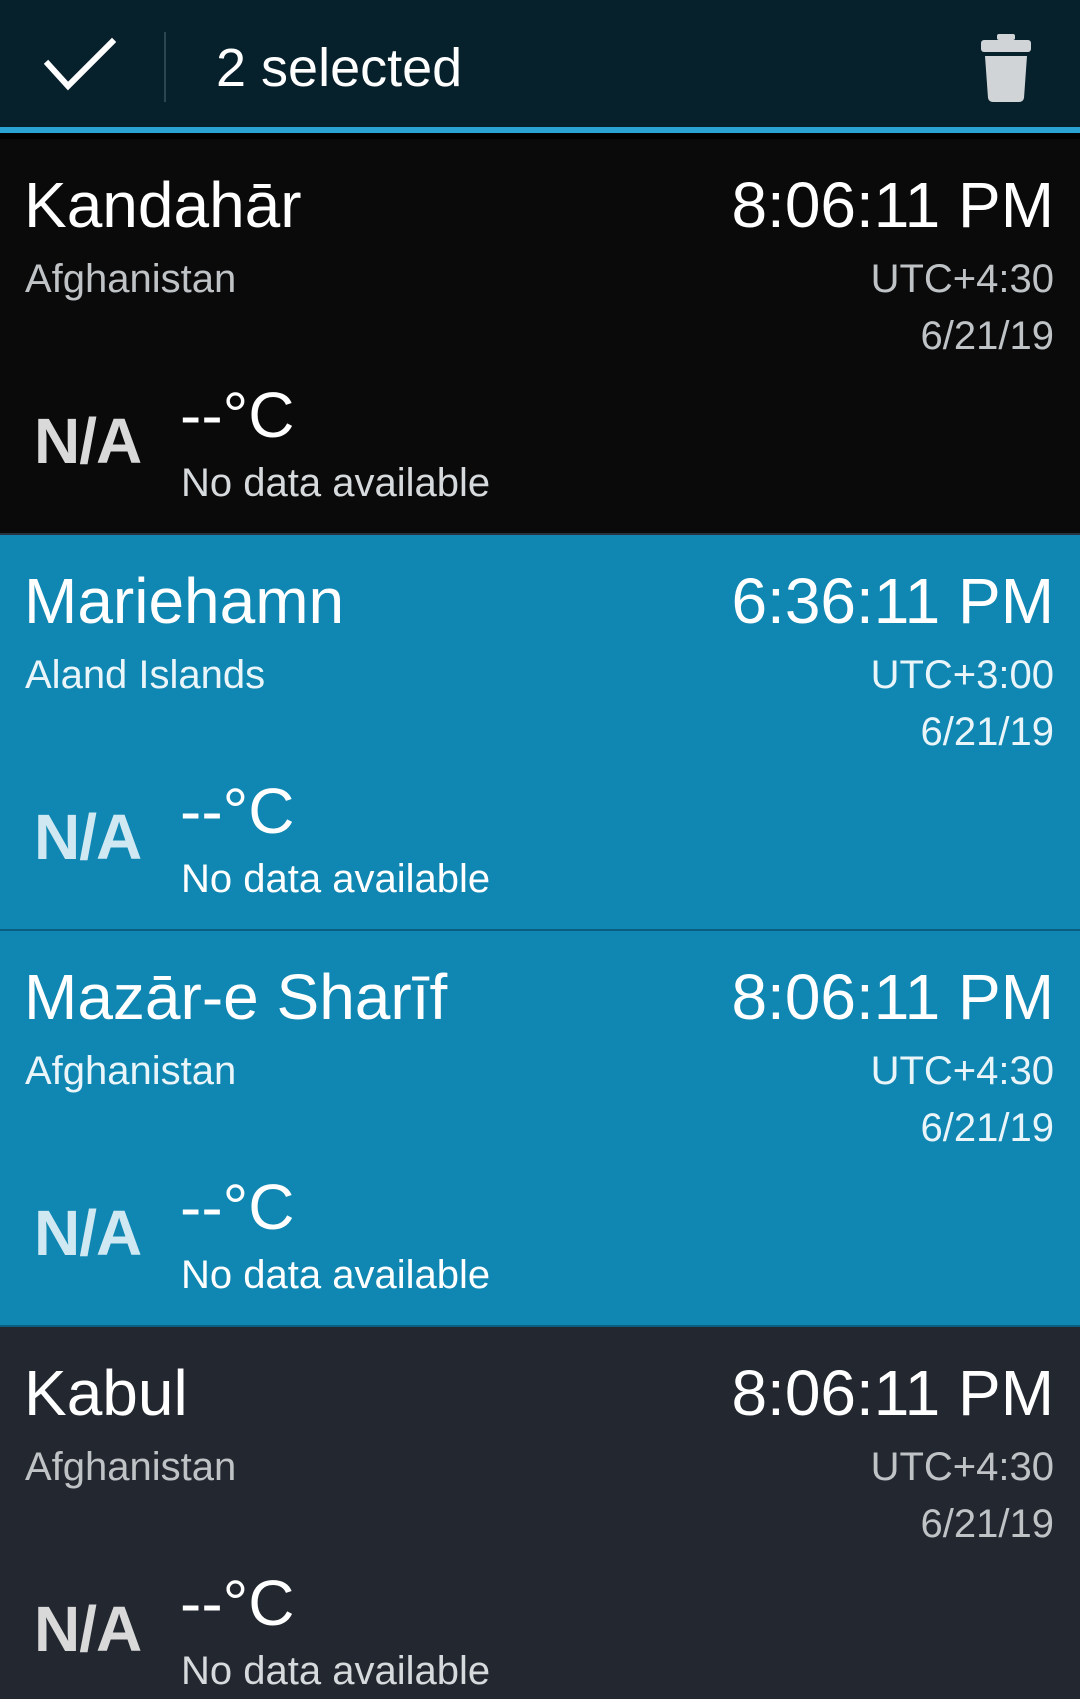  I want to click on selection-count: 2 selected, so click(339, 68).